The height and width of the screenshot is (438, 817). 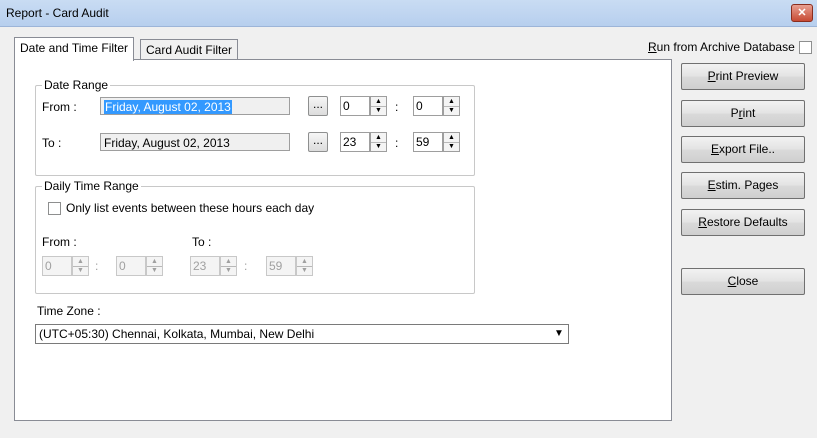 What do you see at coordinates (57, 266) in the screenshot?
I see `daily-from-hour-input: 0` at bounding box center [57, 266].